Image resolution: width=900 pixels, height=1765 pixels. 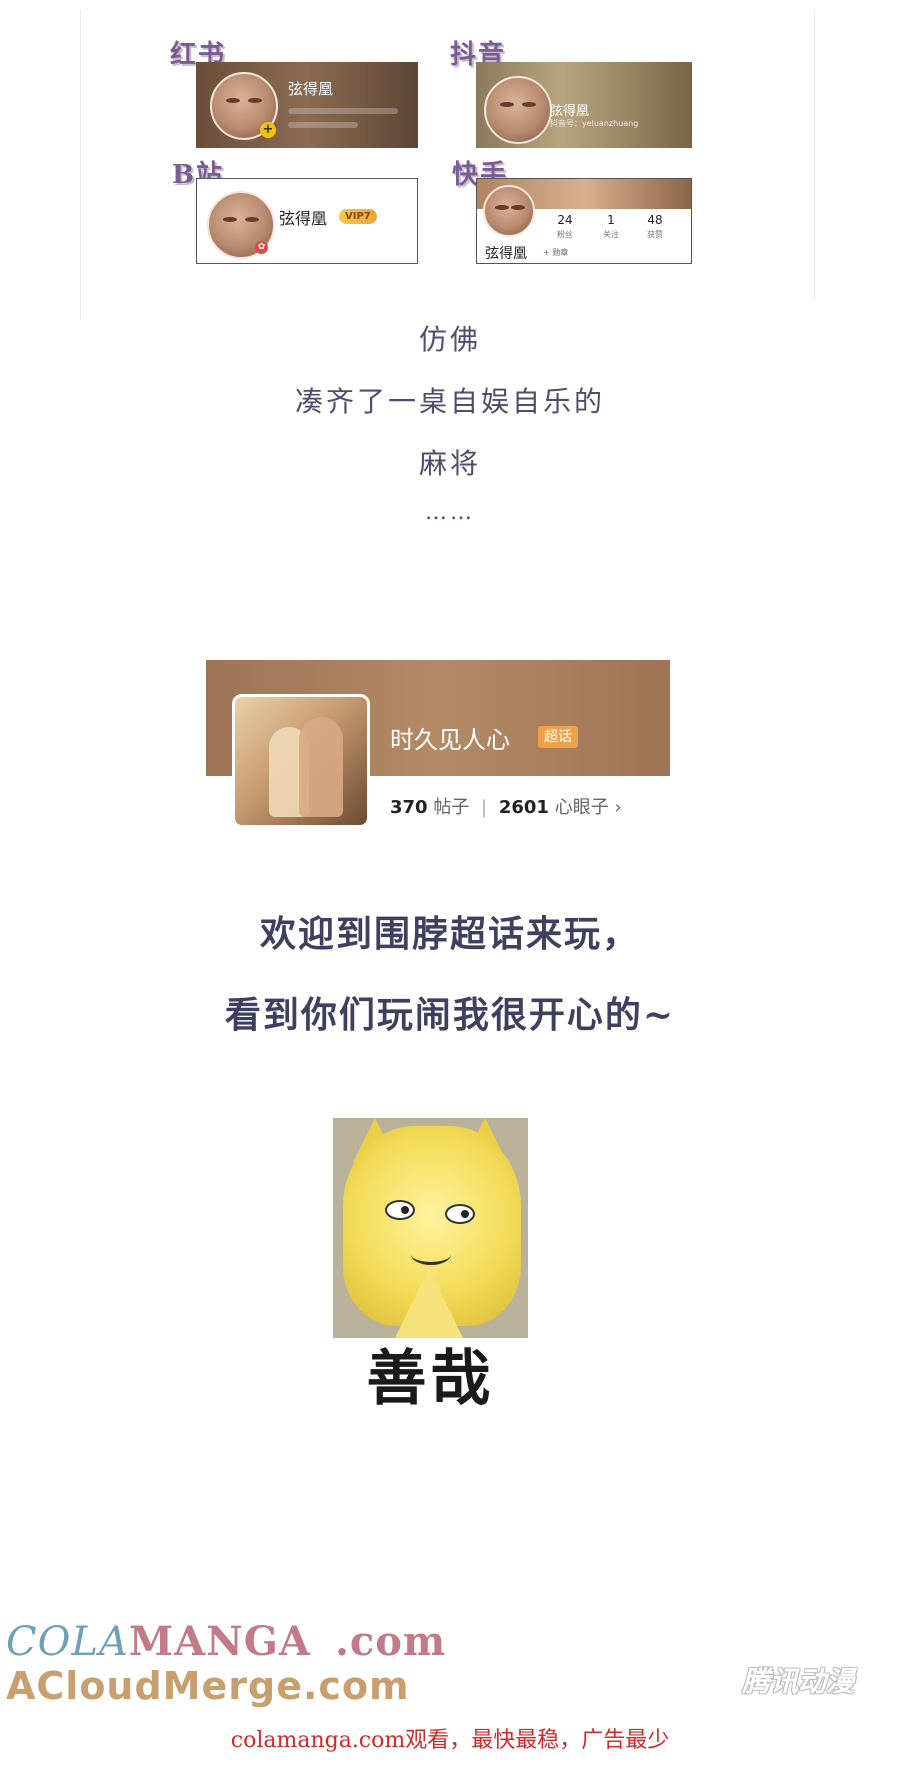 I want to click on watermark-colamanga: COLAMANGA .com, so click(x=226, y=1641).